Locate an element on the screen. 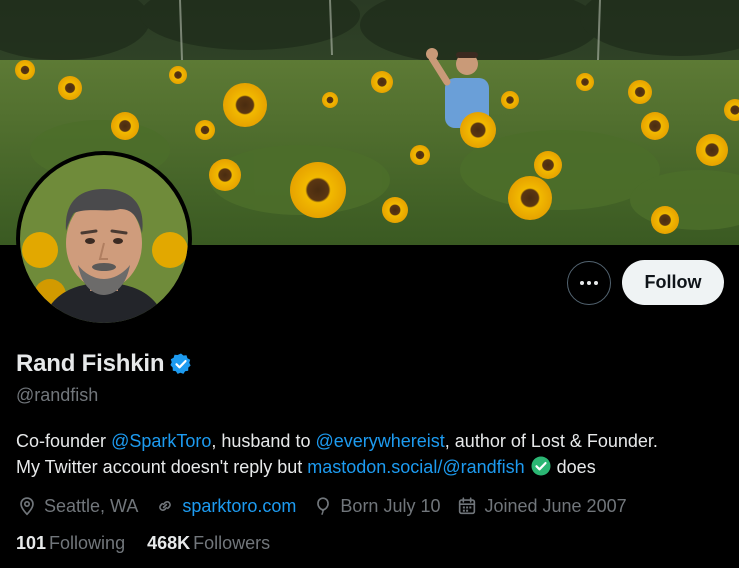 The width and height of the screenshot is (739, 568). bio-text: does is located at coordinates (573, 467).